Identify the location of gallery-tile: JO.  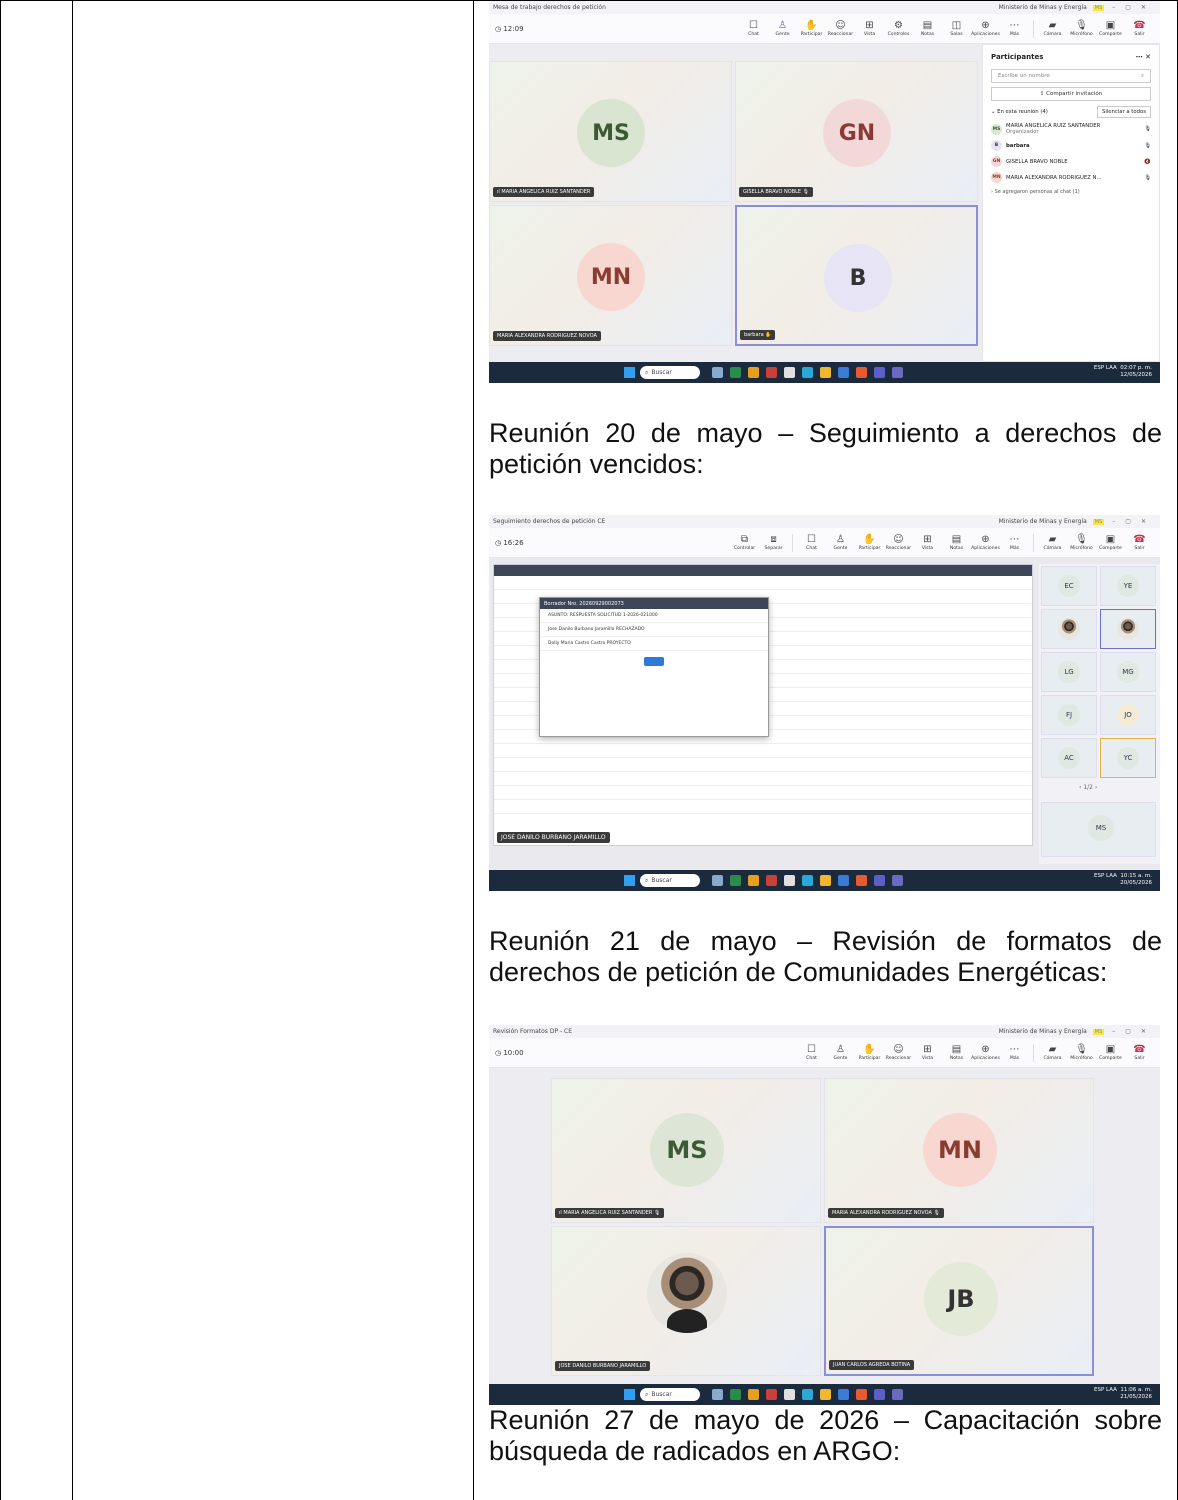
(1128, 715).